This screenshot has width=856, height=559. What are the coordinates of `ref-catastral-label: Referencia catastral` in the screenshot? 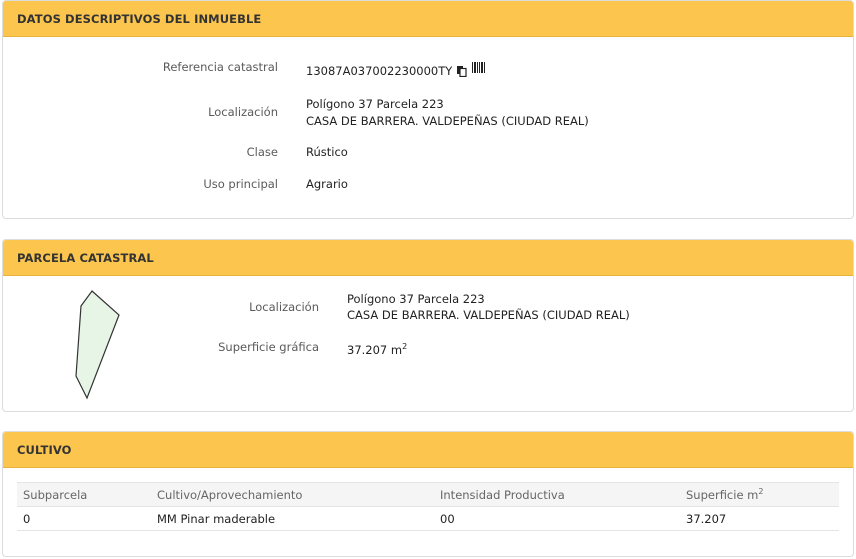 It's located at (220, 67).